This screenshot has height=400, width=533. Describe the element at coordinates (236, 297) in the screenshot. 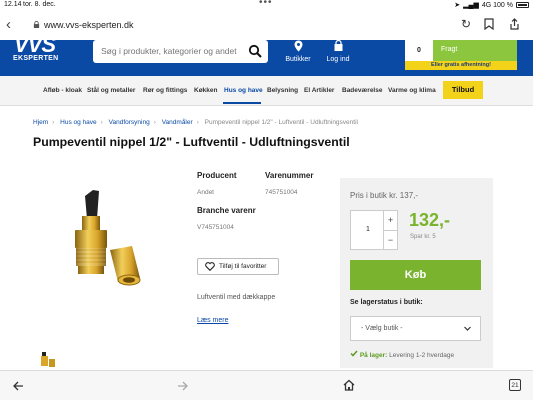

I see `product-description: Luftventil med dækkappe` at that location.